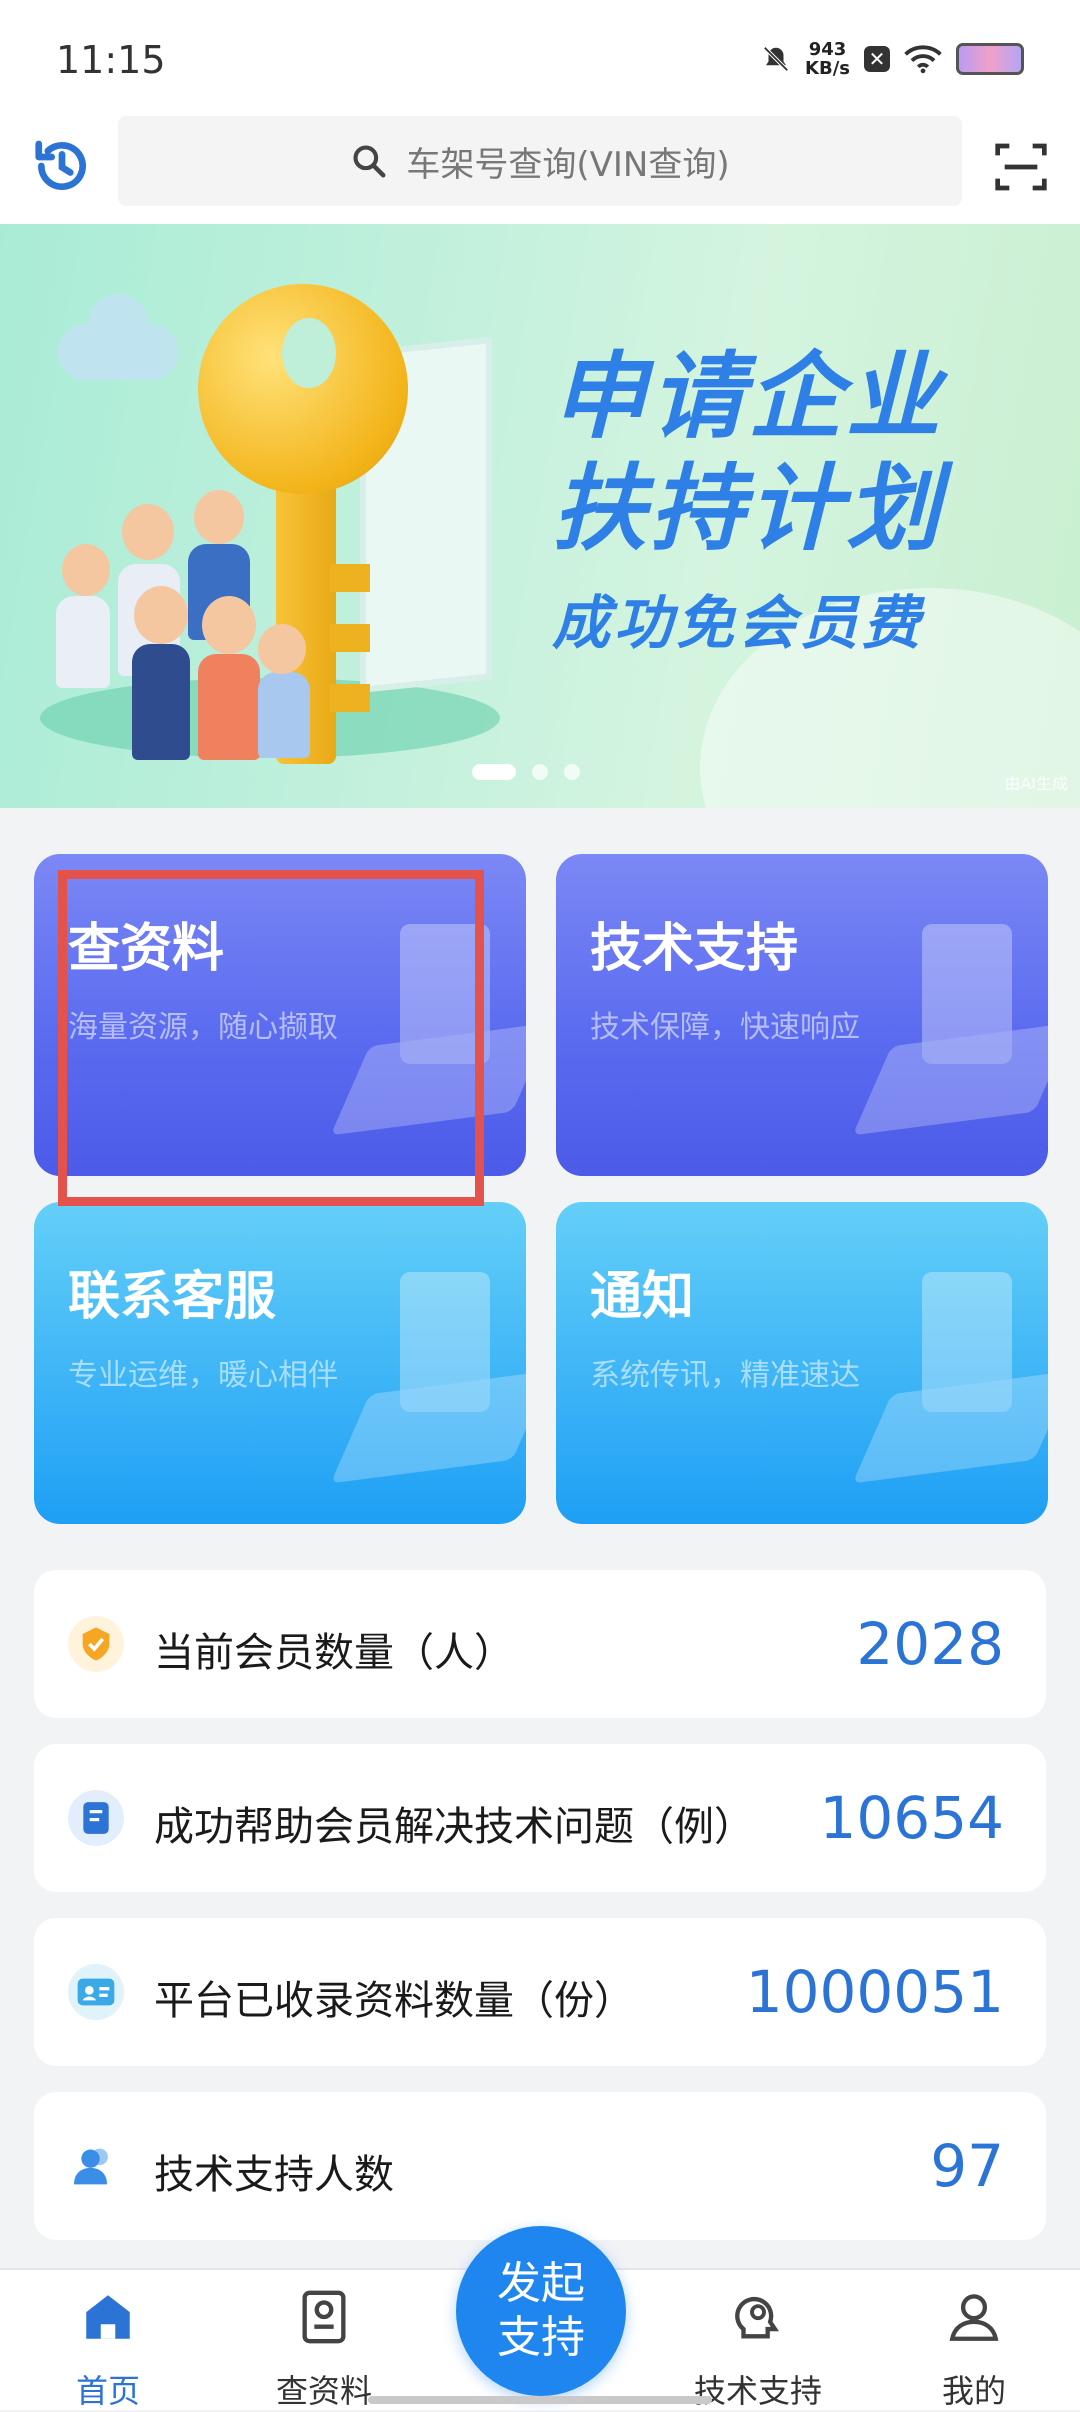 This screenshot has width=1080, height=2412. Describe the element at coordinates (323, 2391) in the screenshot. I see `nav-label: 查资料` at that location.